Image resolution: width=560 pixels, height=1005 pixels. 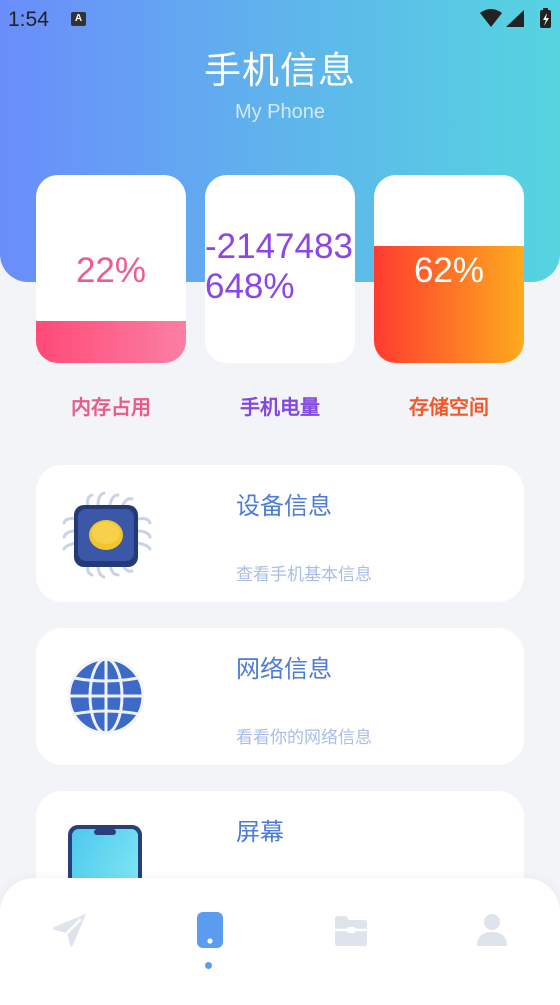 I want to click on network-info-title: 网络信息, so click(x=284, y=669).